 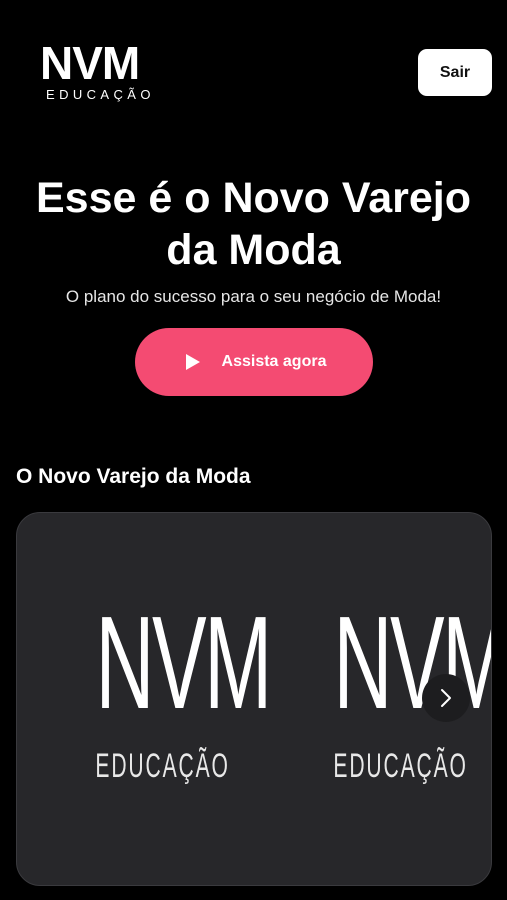 I want to click on play-icon, so click(x=192, y=362).